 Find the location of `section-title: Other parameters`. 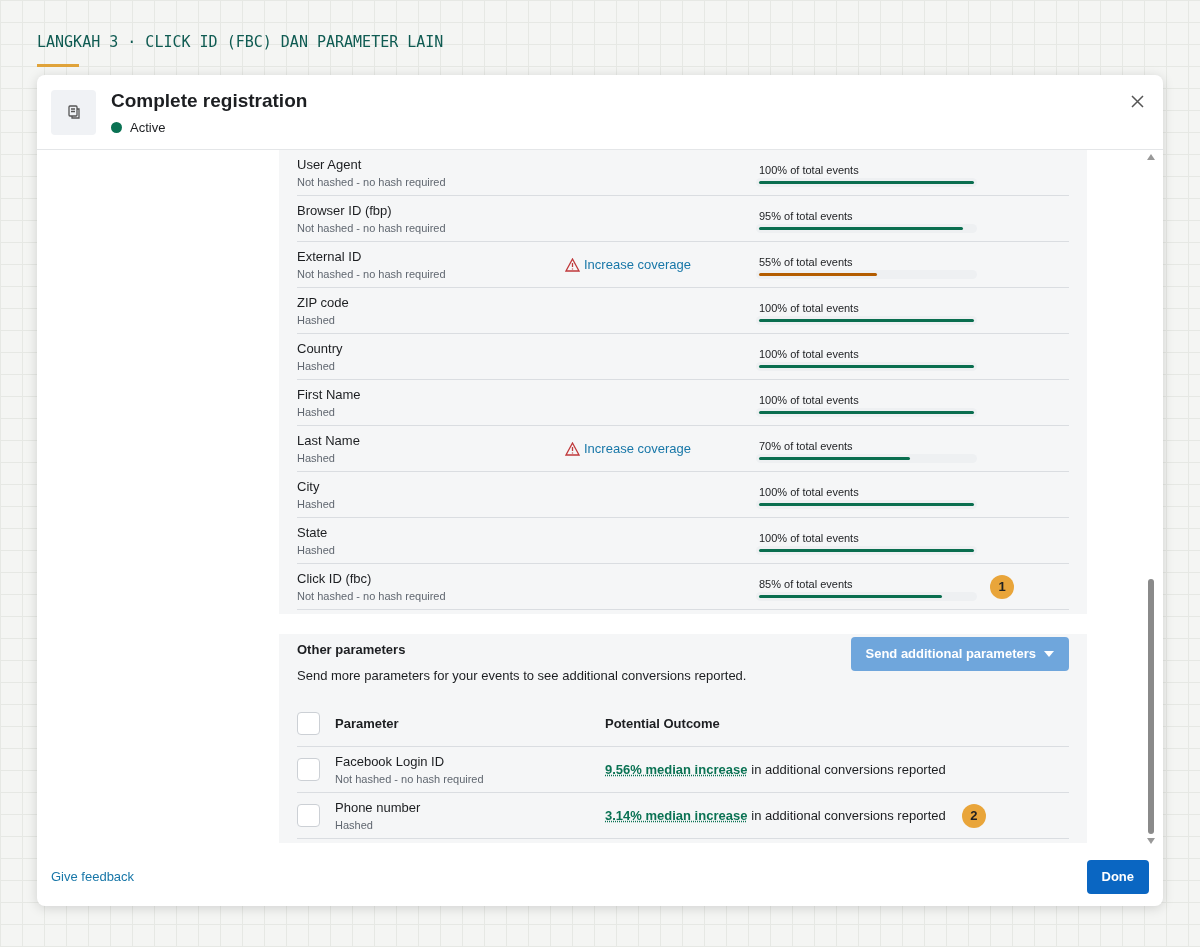

section-title: Other parameters is located at coordinates (352, 650).